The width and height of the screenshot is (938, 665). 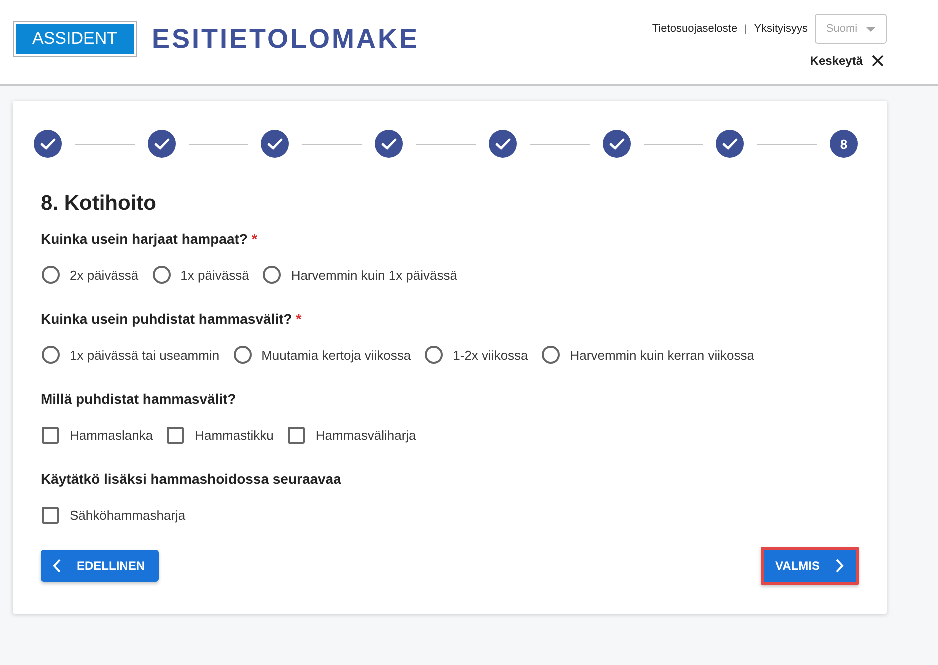 I want to click on checkbox-label: Hammaslanka, so click(x=112, y=435).